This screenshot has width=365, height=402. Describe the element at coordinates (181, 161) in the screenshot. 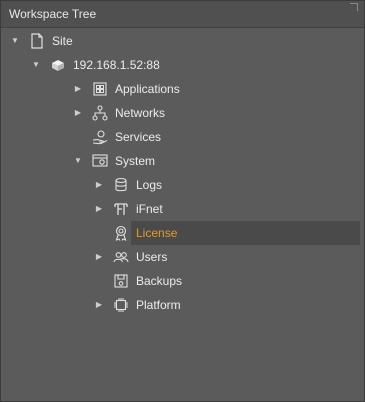

I see `tree-item-system: ▼ System` at that location.